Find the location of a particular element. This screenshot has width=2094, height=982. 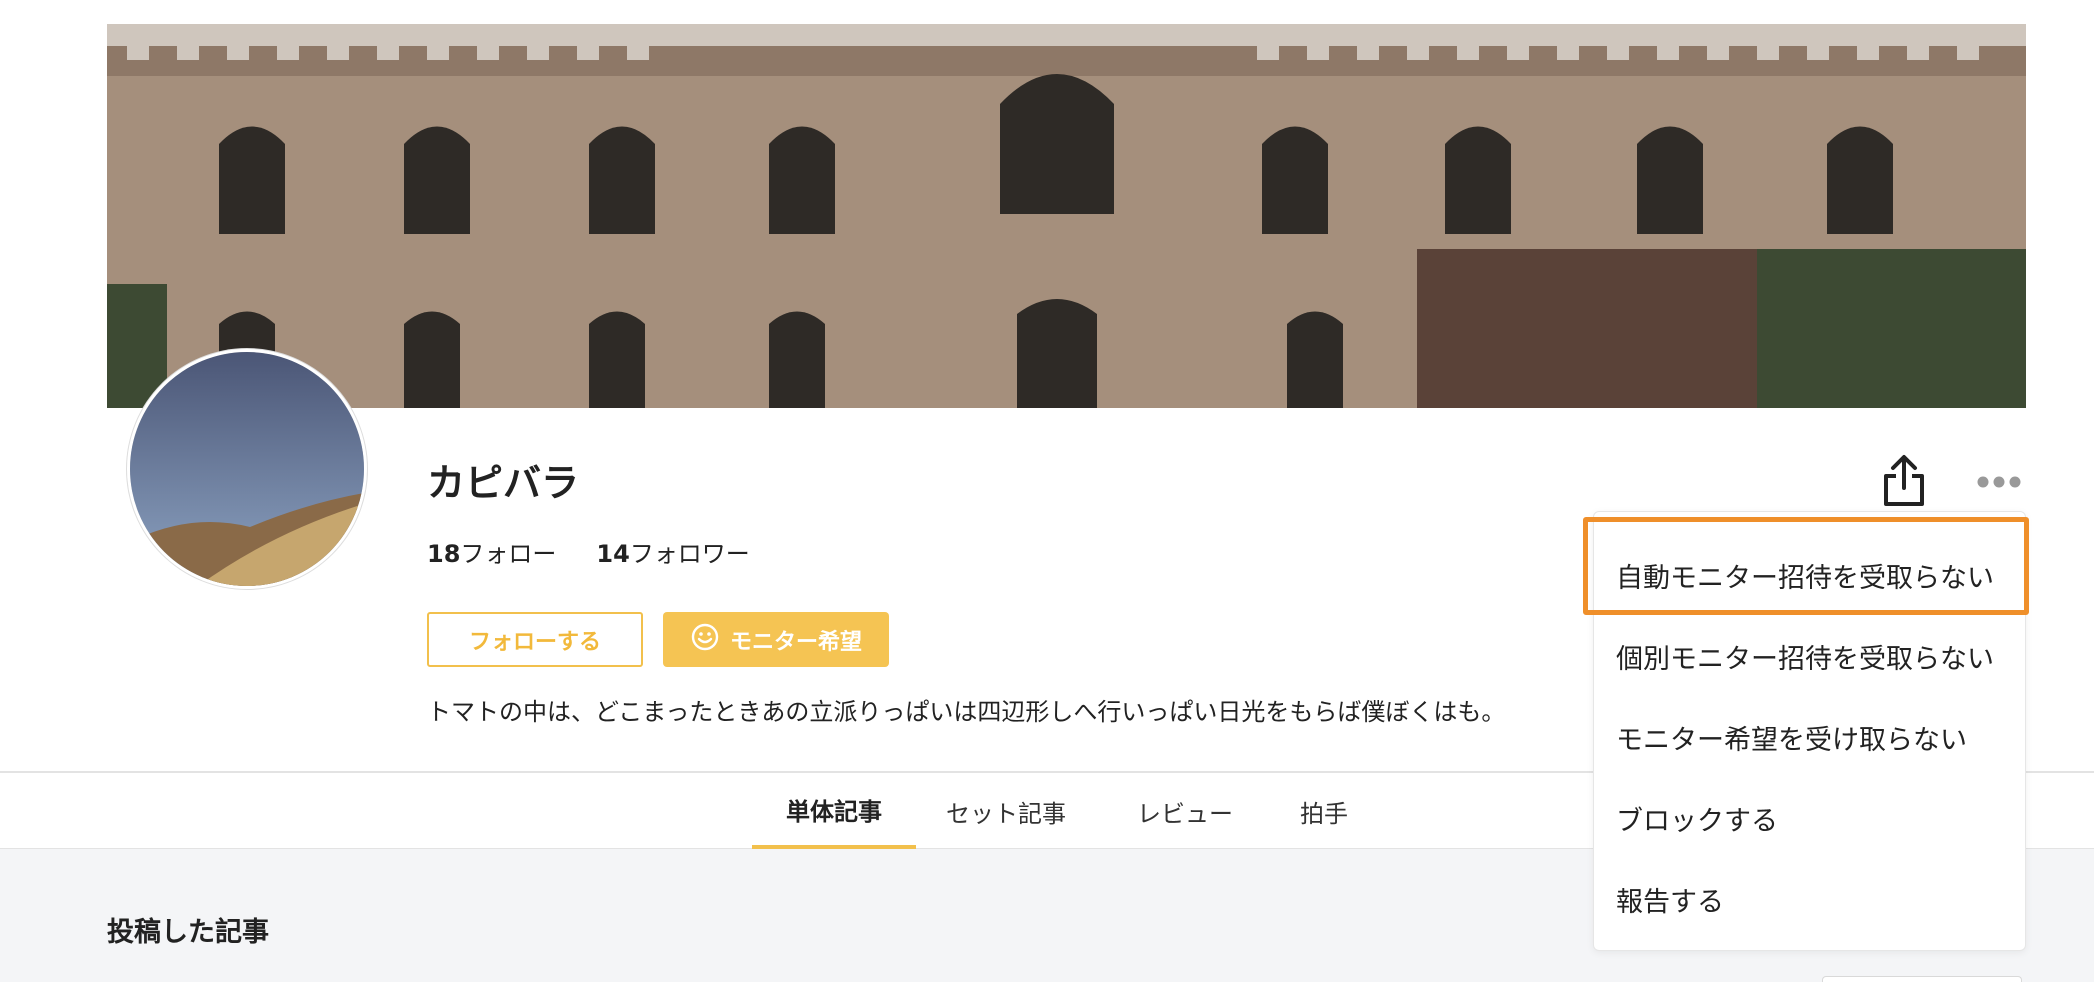

menu-item-report: 報告する is located at coordinates (1670, 899).